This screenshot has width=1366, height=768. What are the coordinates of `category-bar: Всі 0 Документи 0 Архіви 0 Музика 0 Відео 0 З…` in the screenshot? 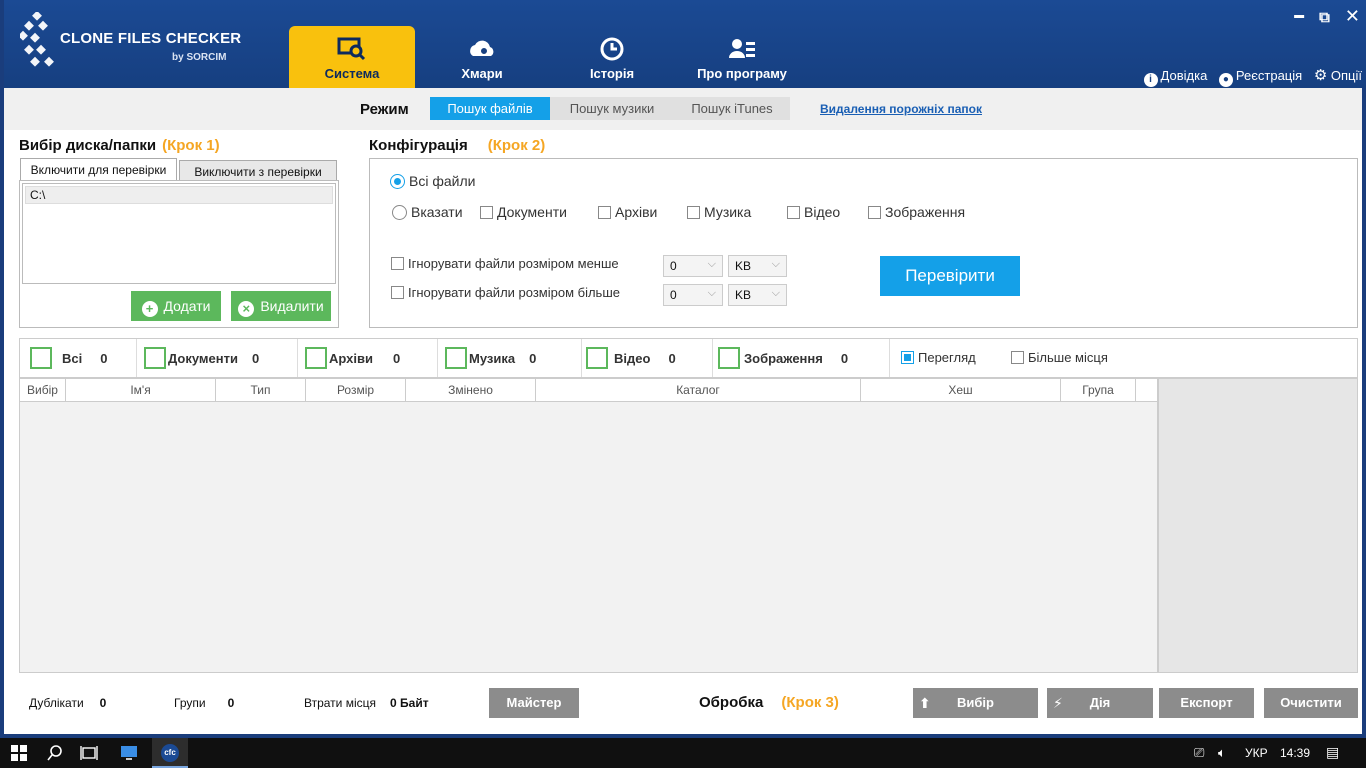 It's located at (688, 358).